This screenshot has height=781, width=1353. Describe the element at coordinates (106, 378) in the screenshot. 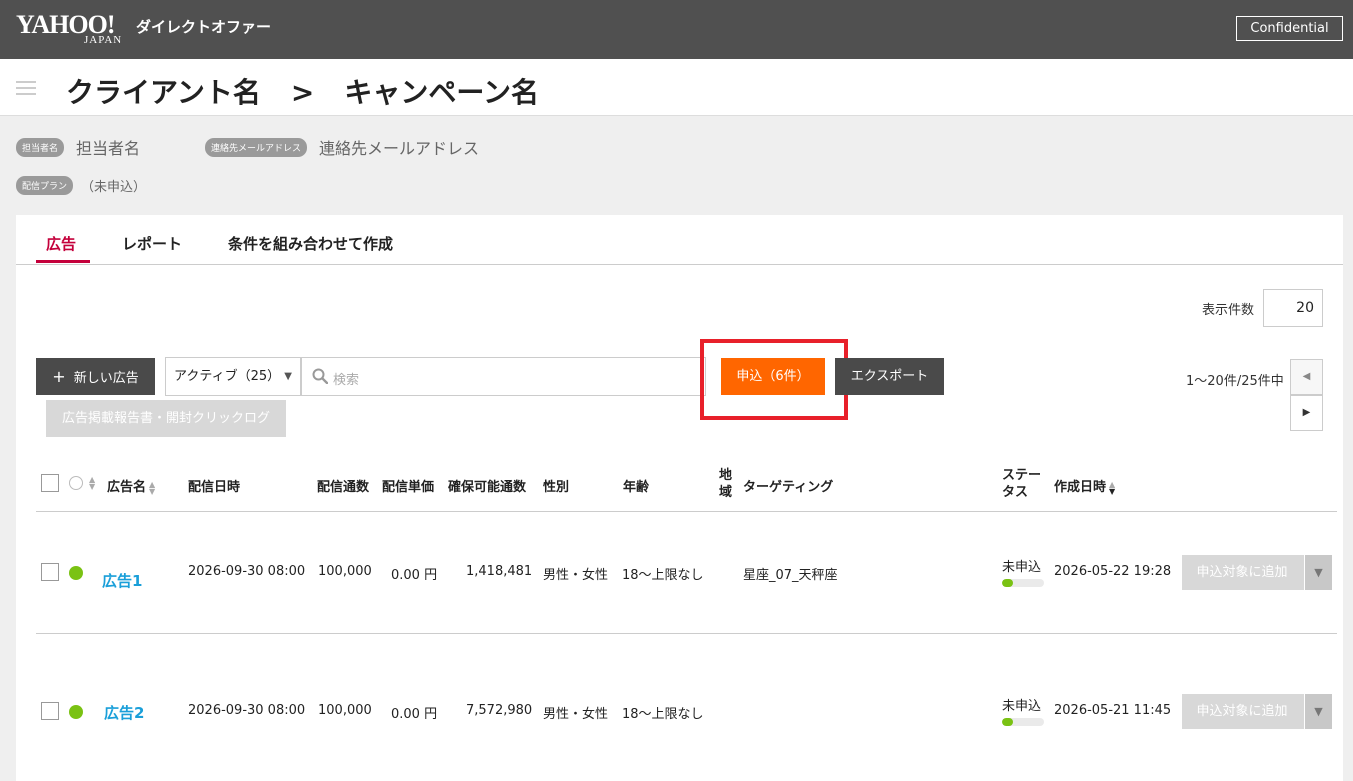

I see `new-ad-label: 新しい広告` at that location.